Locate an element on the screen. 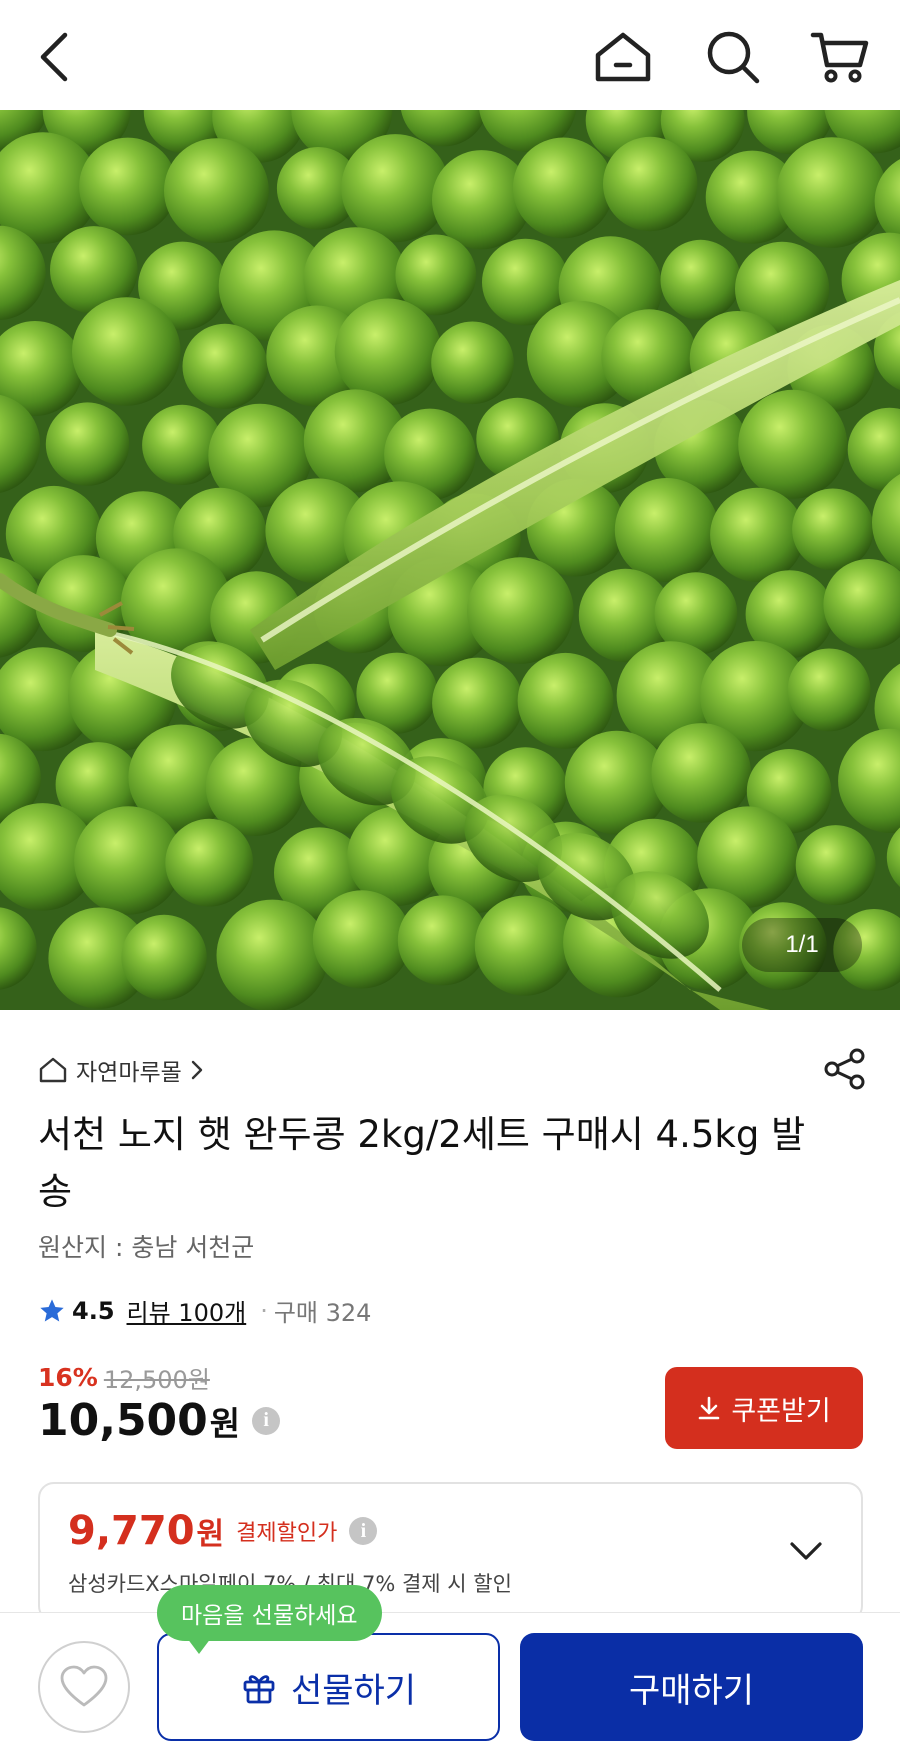 Image resolution: width=900 pixels, height=1760 pixels. payment-discount-label: 결제할인가 is located at coordinates (287, 1533).